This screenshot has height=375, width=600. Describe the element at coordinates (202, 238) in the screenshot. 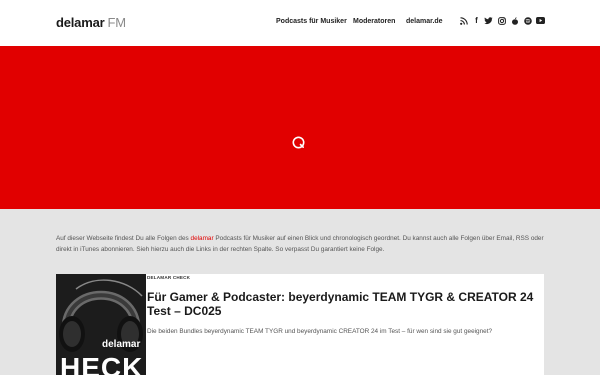

I see `intro-delamar-link: delamar` at that location.